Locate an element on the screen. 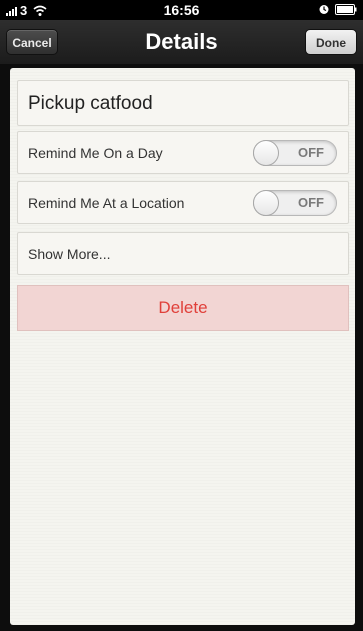 This screenshot has width=363, height=631. done-button: Done is located at coordinates (331, 42).